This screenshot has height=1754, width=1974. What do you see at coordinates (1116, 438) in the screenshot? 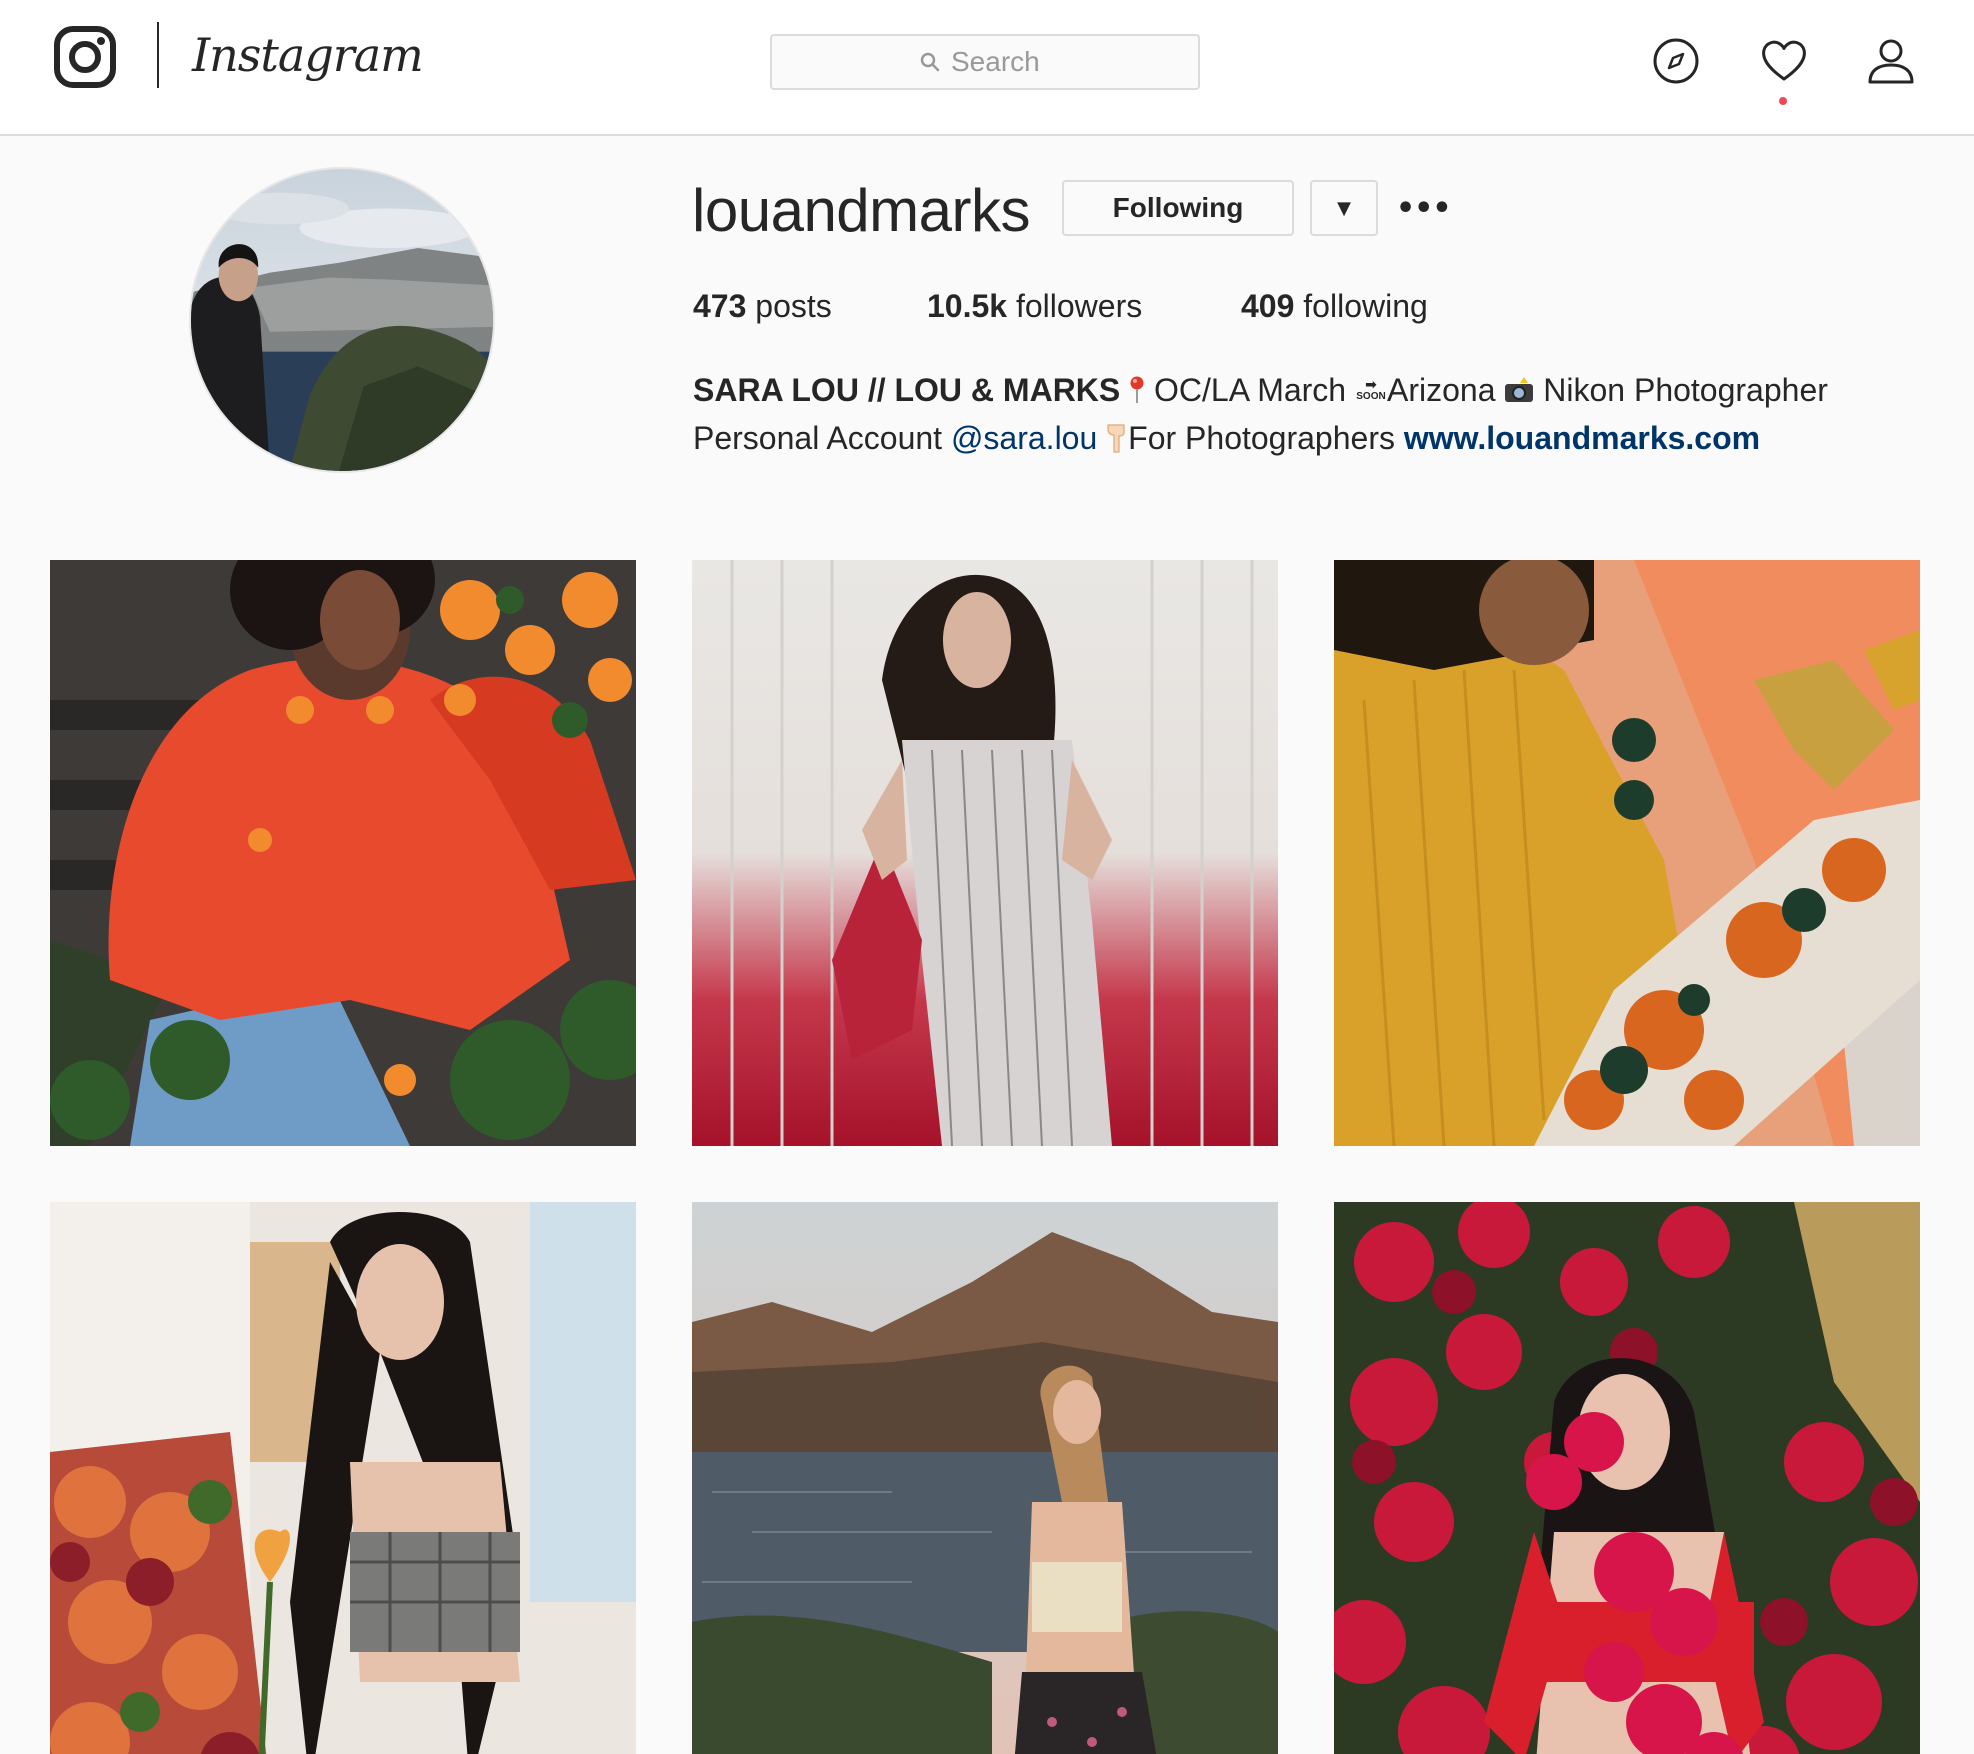
I see `pointing-down-hand-icon` at bounding box center [1116, 438].